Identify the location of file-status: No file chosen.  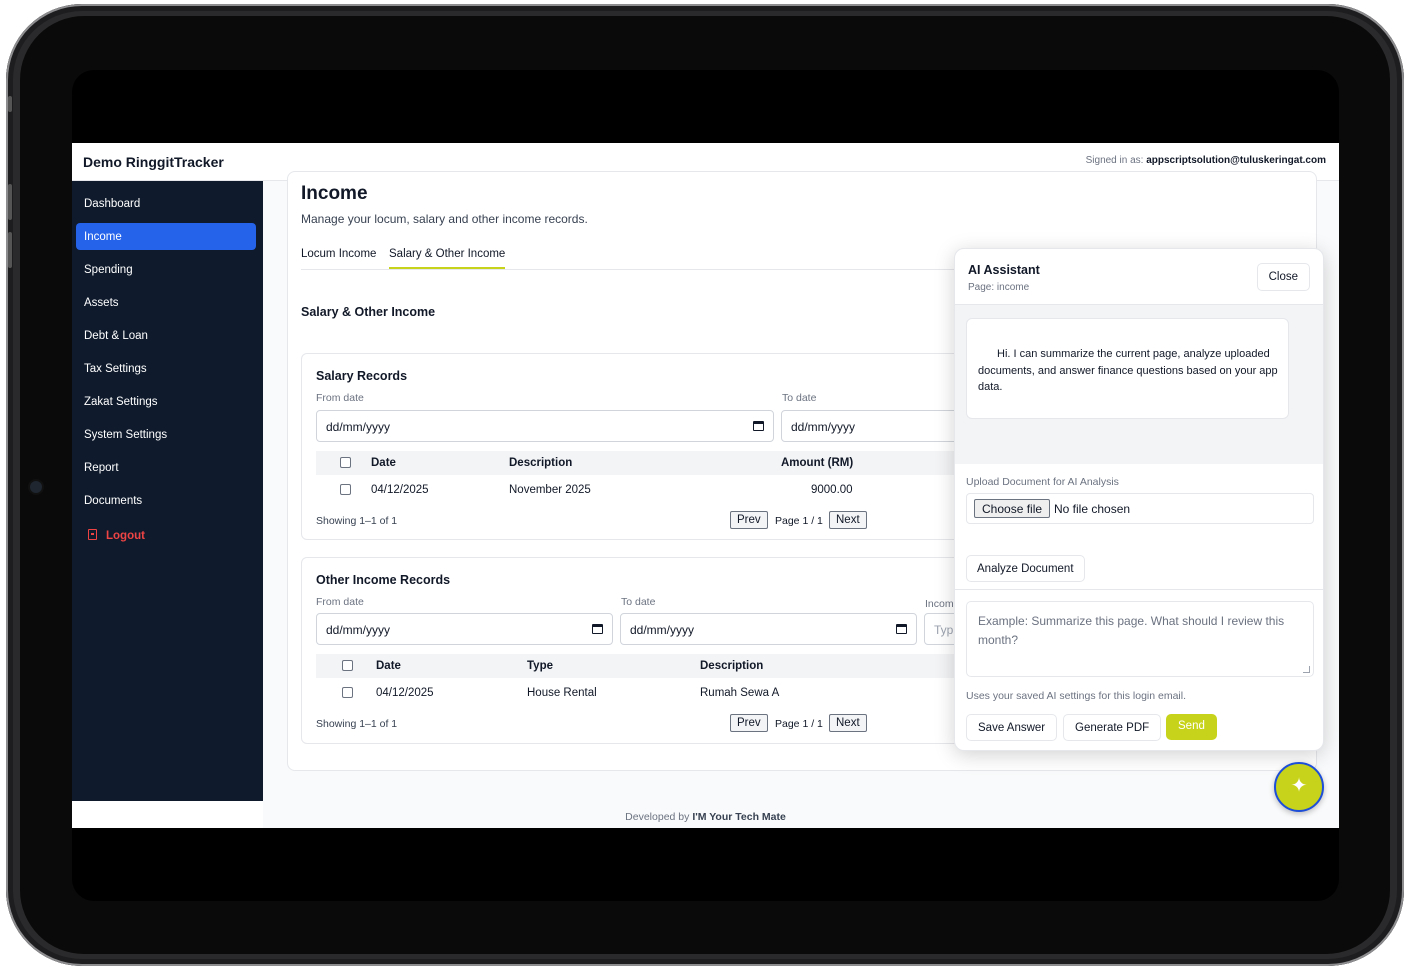
(1092, 509).